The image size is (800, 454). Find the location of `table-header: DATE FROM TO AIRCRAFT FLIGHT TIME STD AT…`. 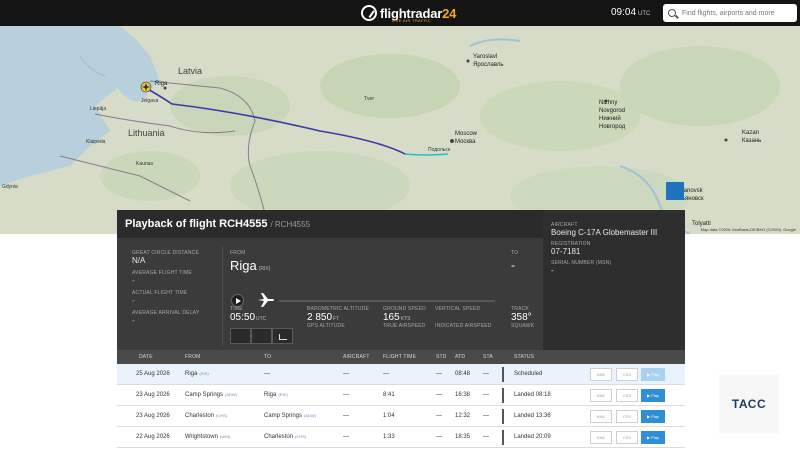

table-header: DATE FROM TO AIRCRAFT FLIGHT TIME STD AT… is located at coordinates (401, 357).